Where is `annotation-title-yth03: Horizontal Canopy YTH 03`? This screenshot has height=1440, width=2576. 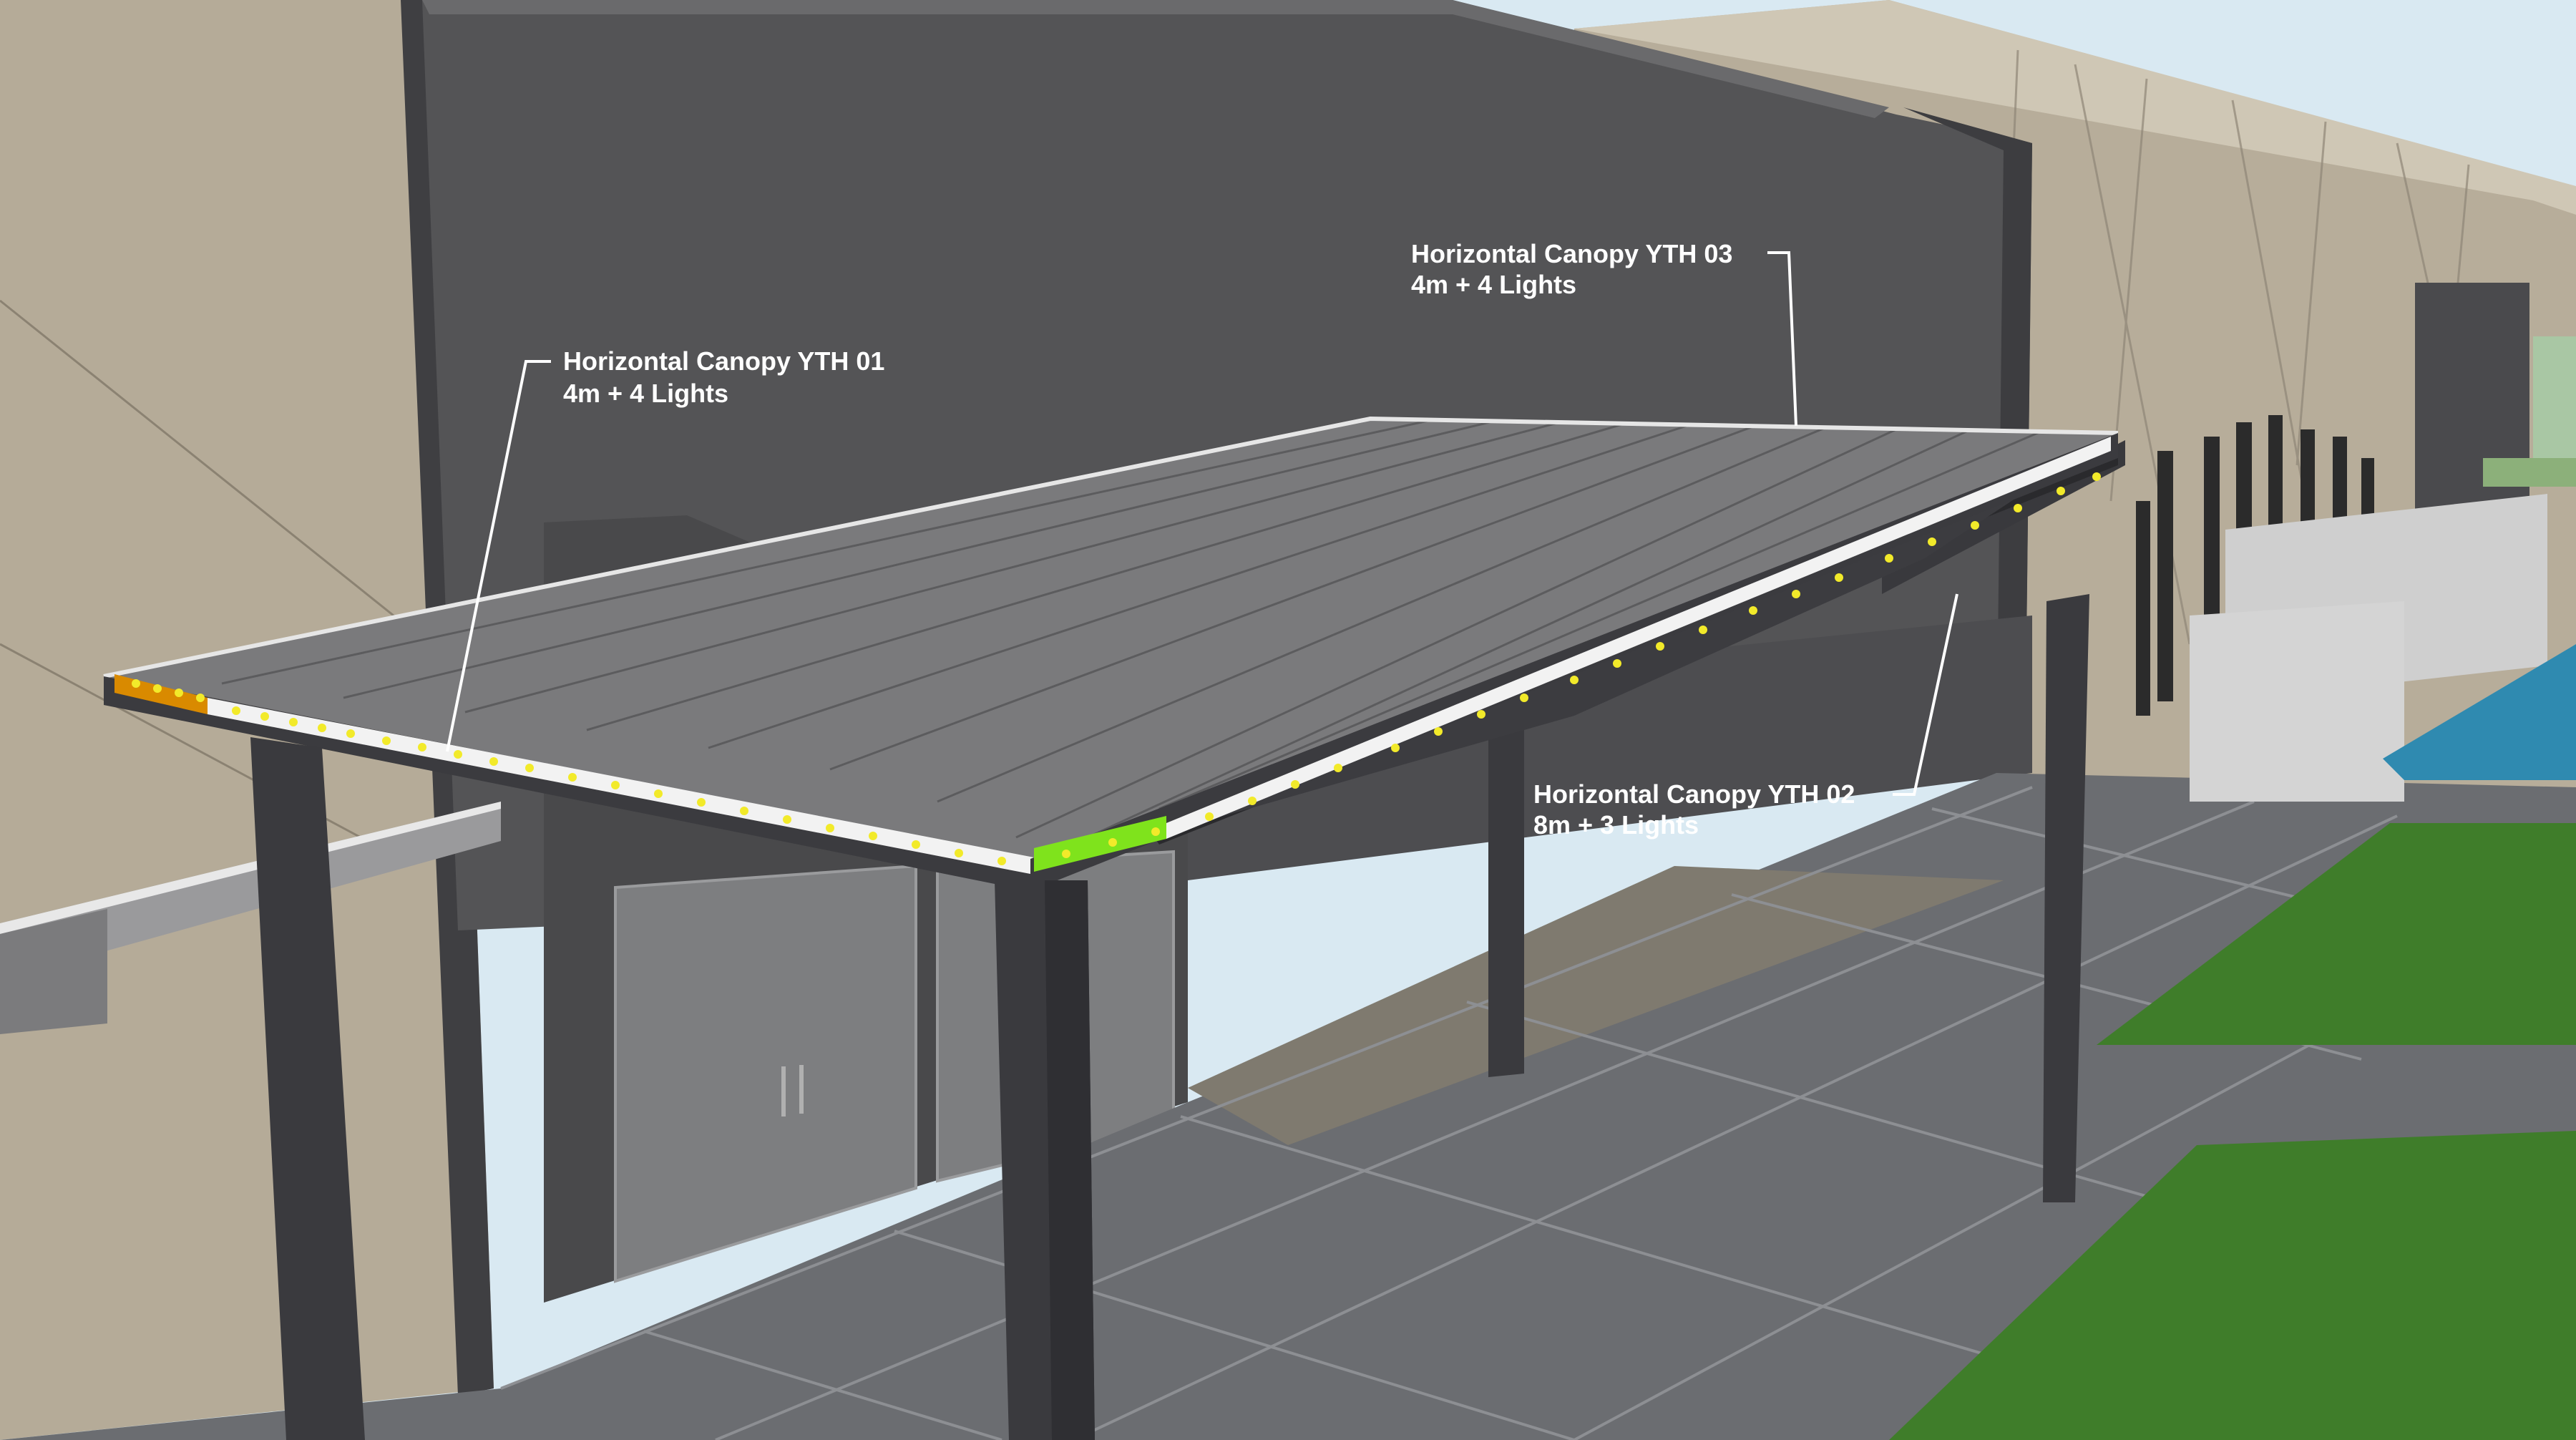
annotation-title-yth03: Horizontal Canopy YTH 03 is located at coordinates (1571, 253).